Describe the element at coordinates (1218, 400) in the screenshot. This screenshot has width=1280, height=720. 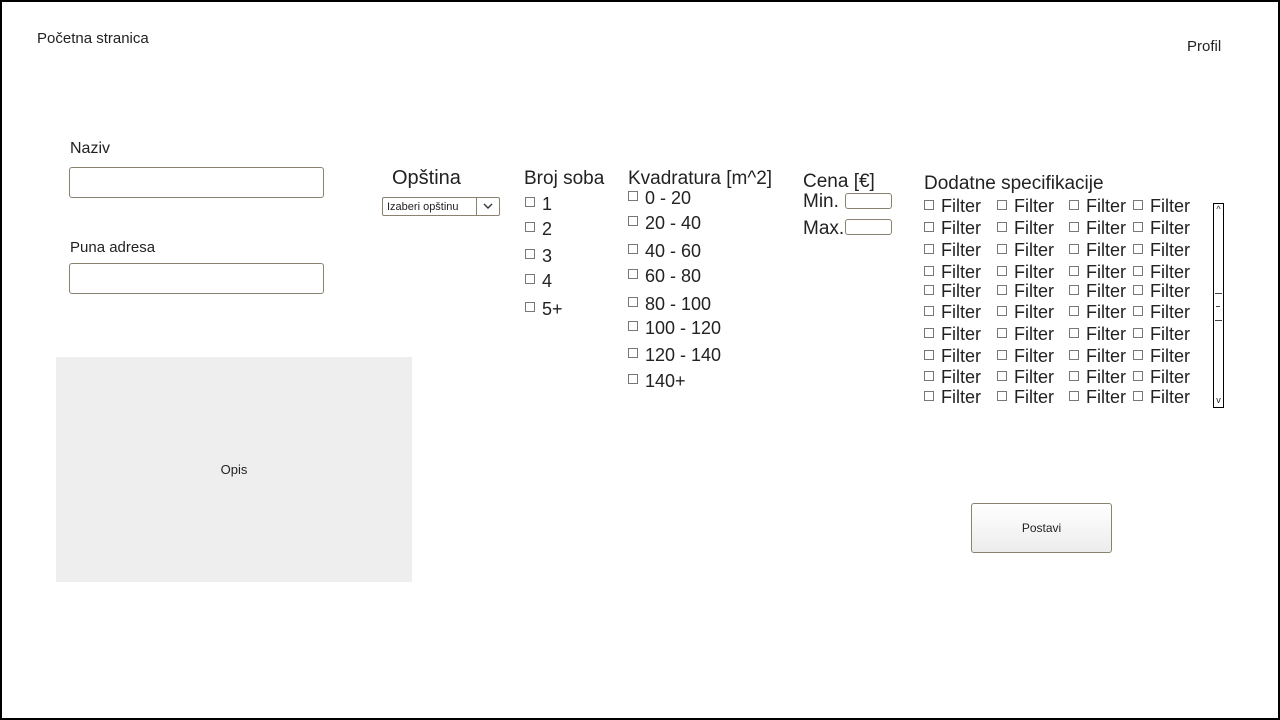
I see `scroll-down-icon: v` at that location.